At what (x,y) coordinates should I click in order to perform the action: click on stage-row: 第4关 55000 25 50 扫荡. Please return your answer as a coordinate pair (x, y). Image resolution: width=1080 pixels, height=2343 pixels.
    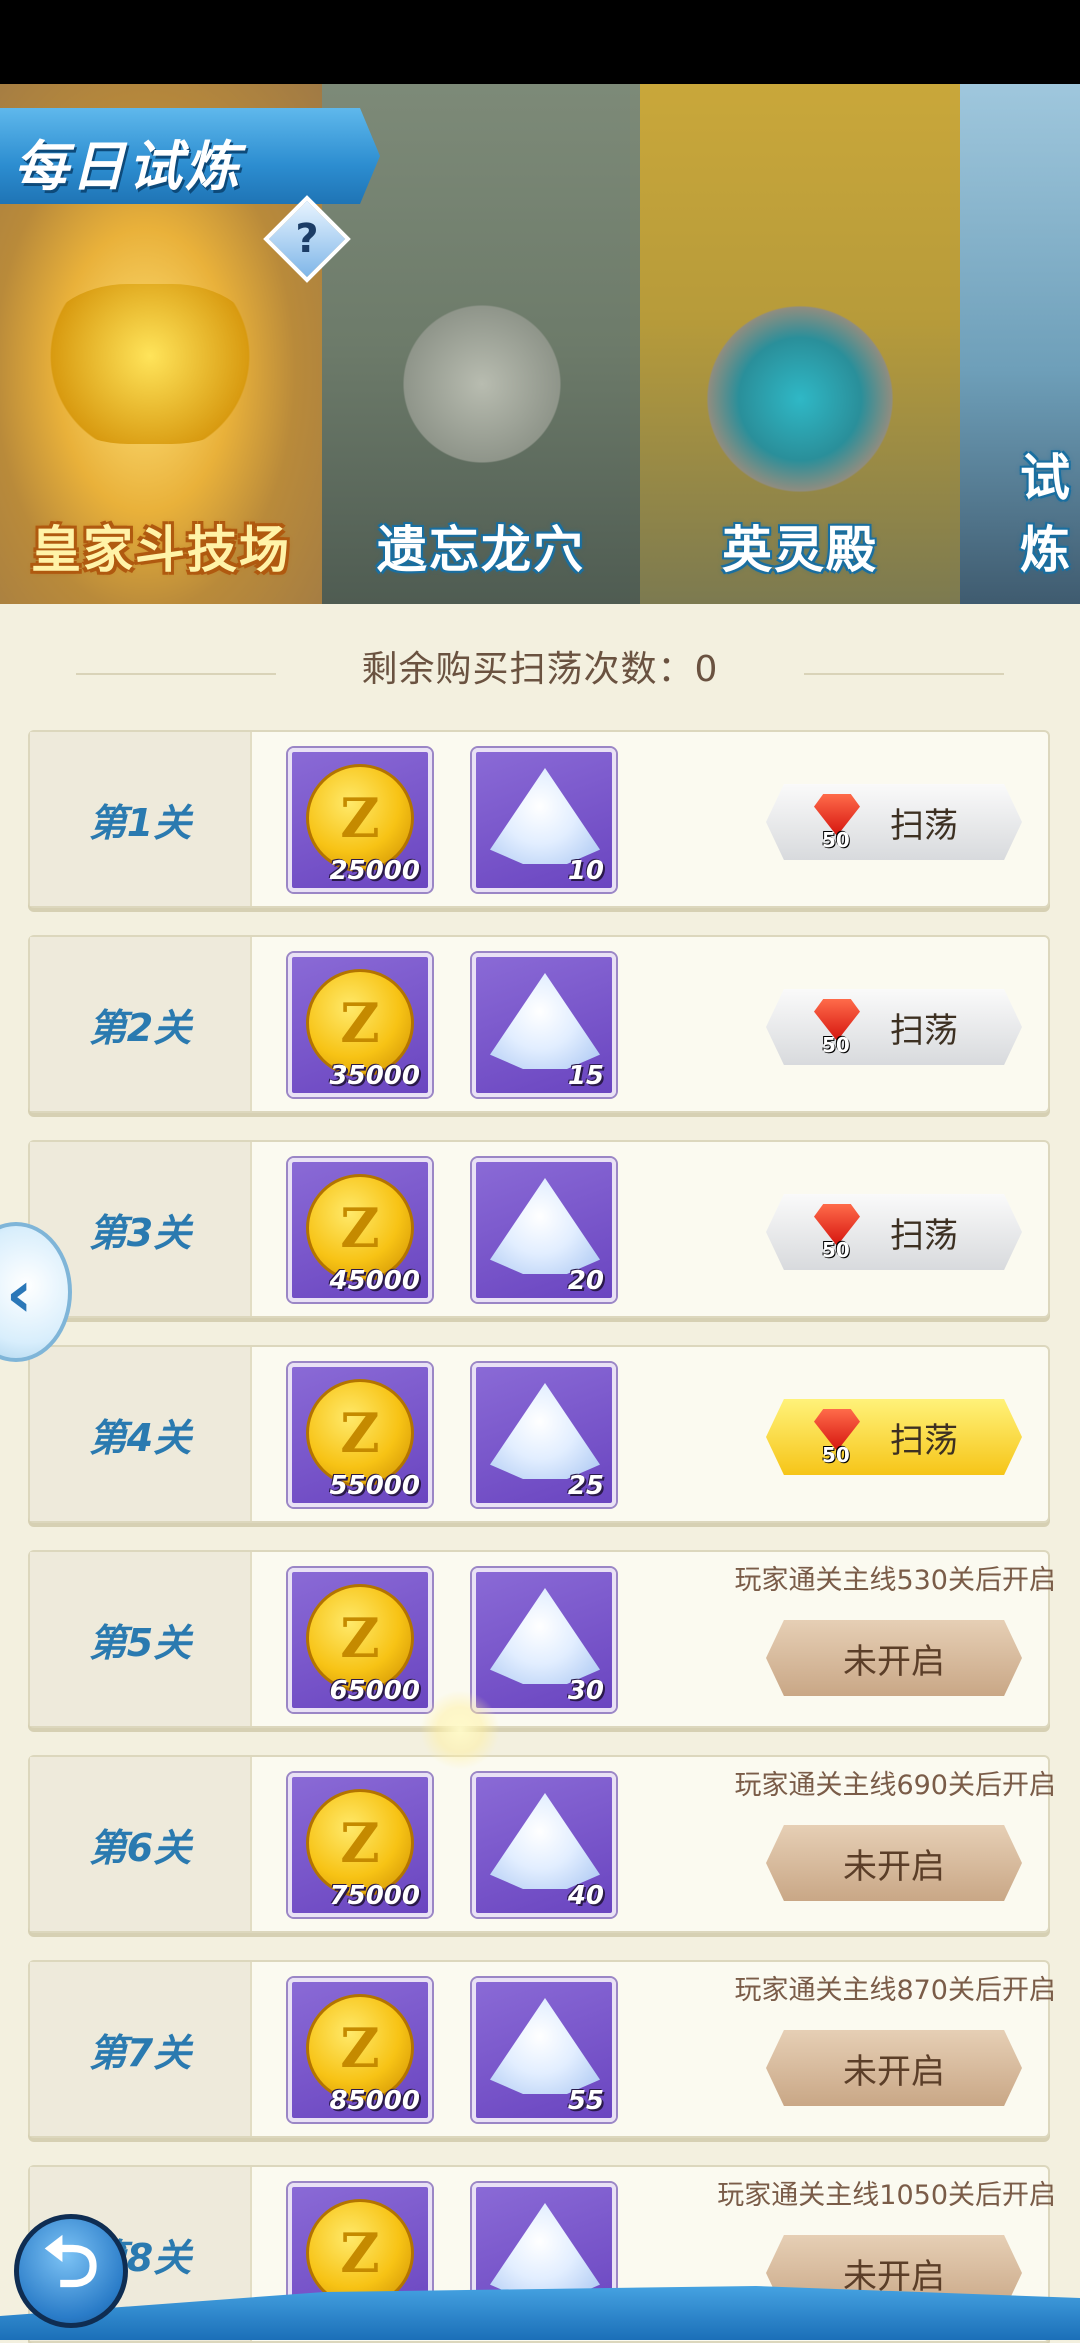
    Looking at the image, I should click on (539, 1434).